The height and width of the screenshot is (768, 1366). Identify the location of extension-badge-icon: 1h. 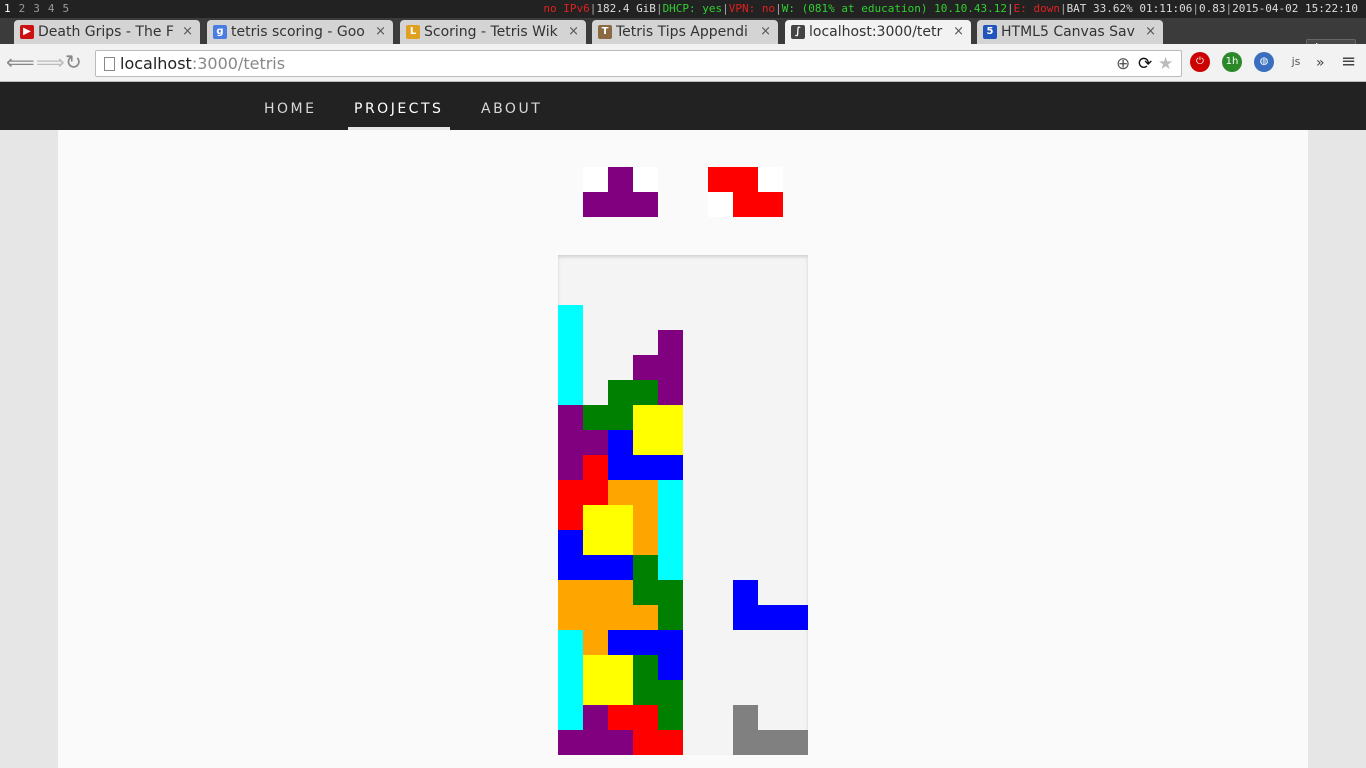
(1232, 62).